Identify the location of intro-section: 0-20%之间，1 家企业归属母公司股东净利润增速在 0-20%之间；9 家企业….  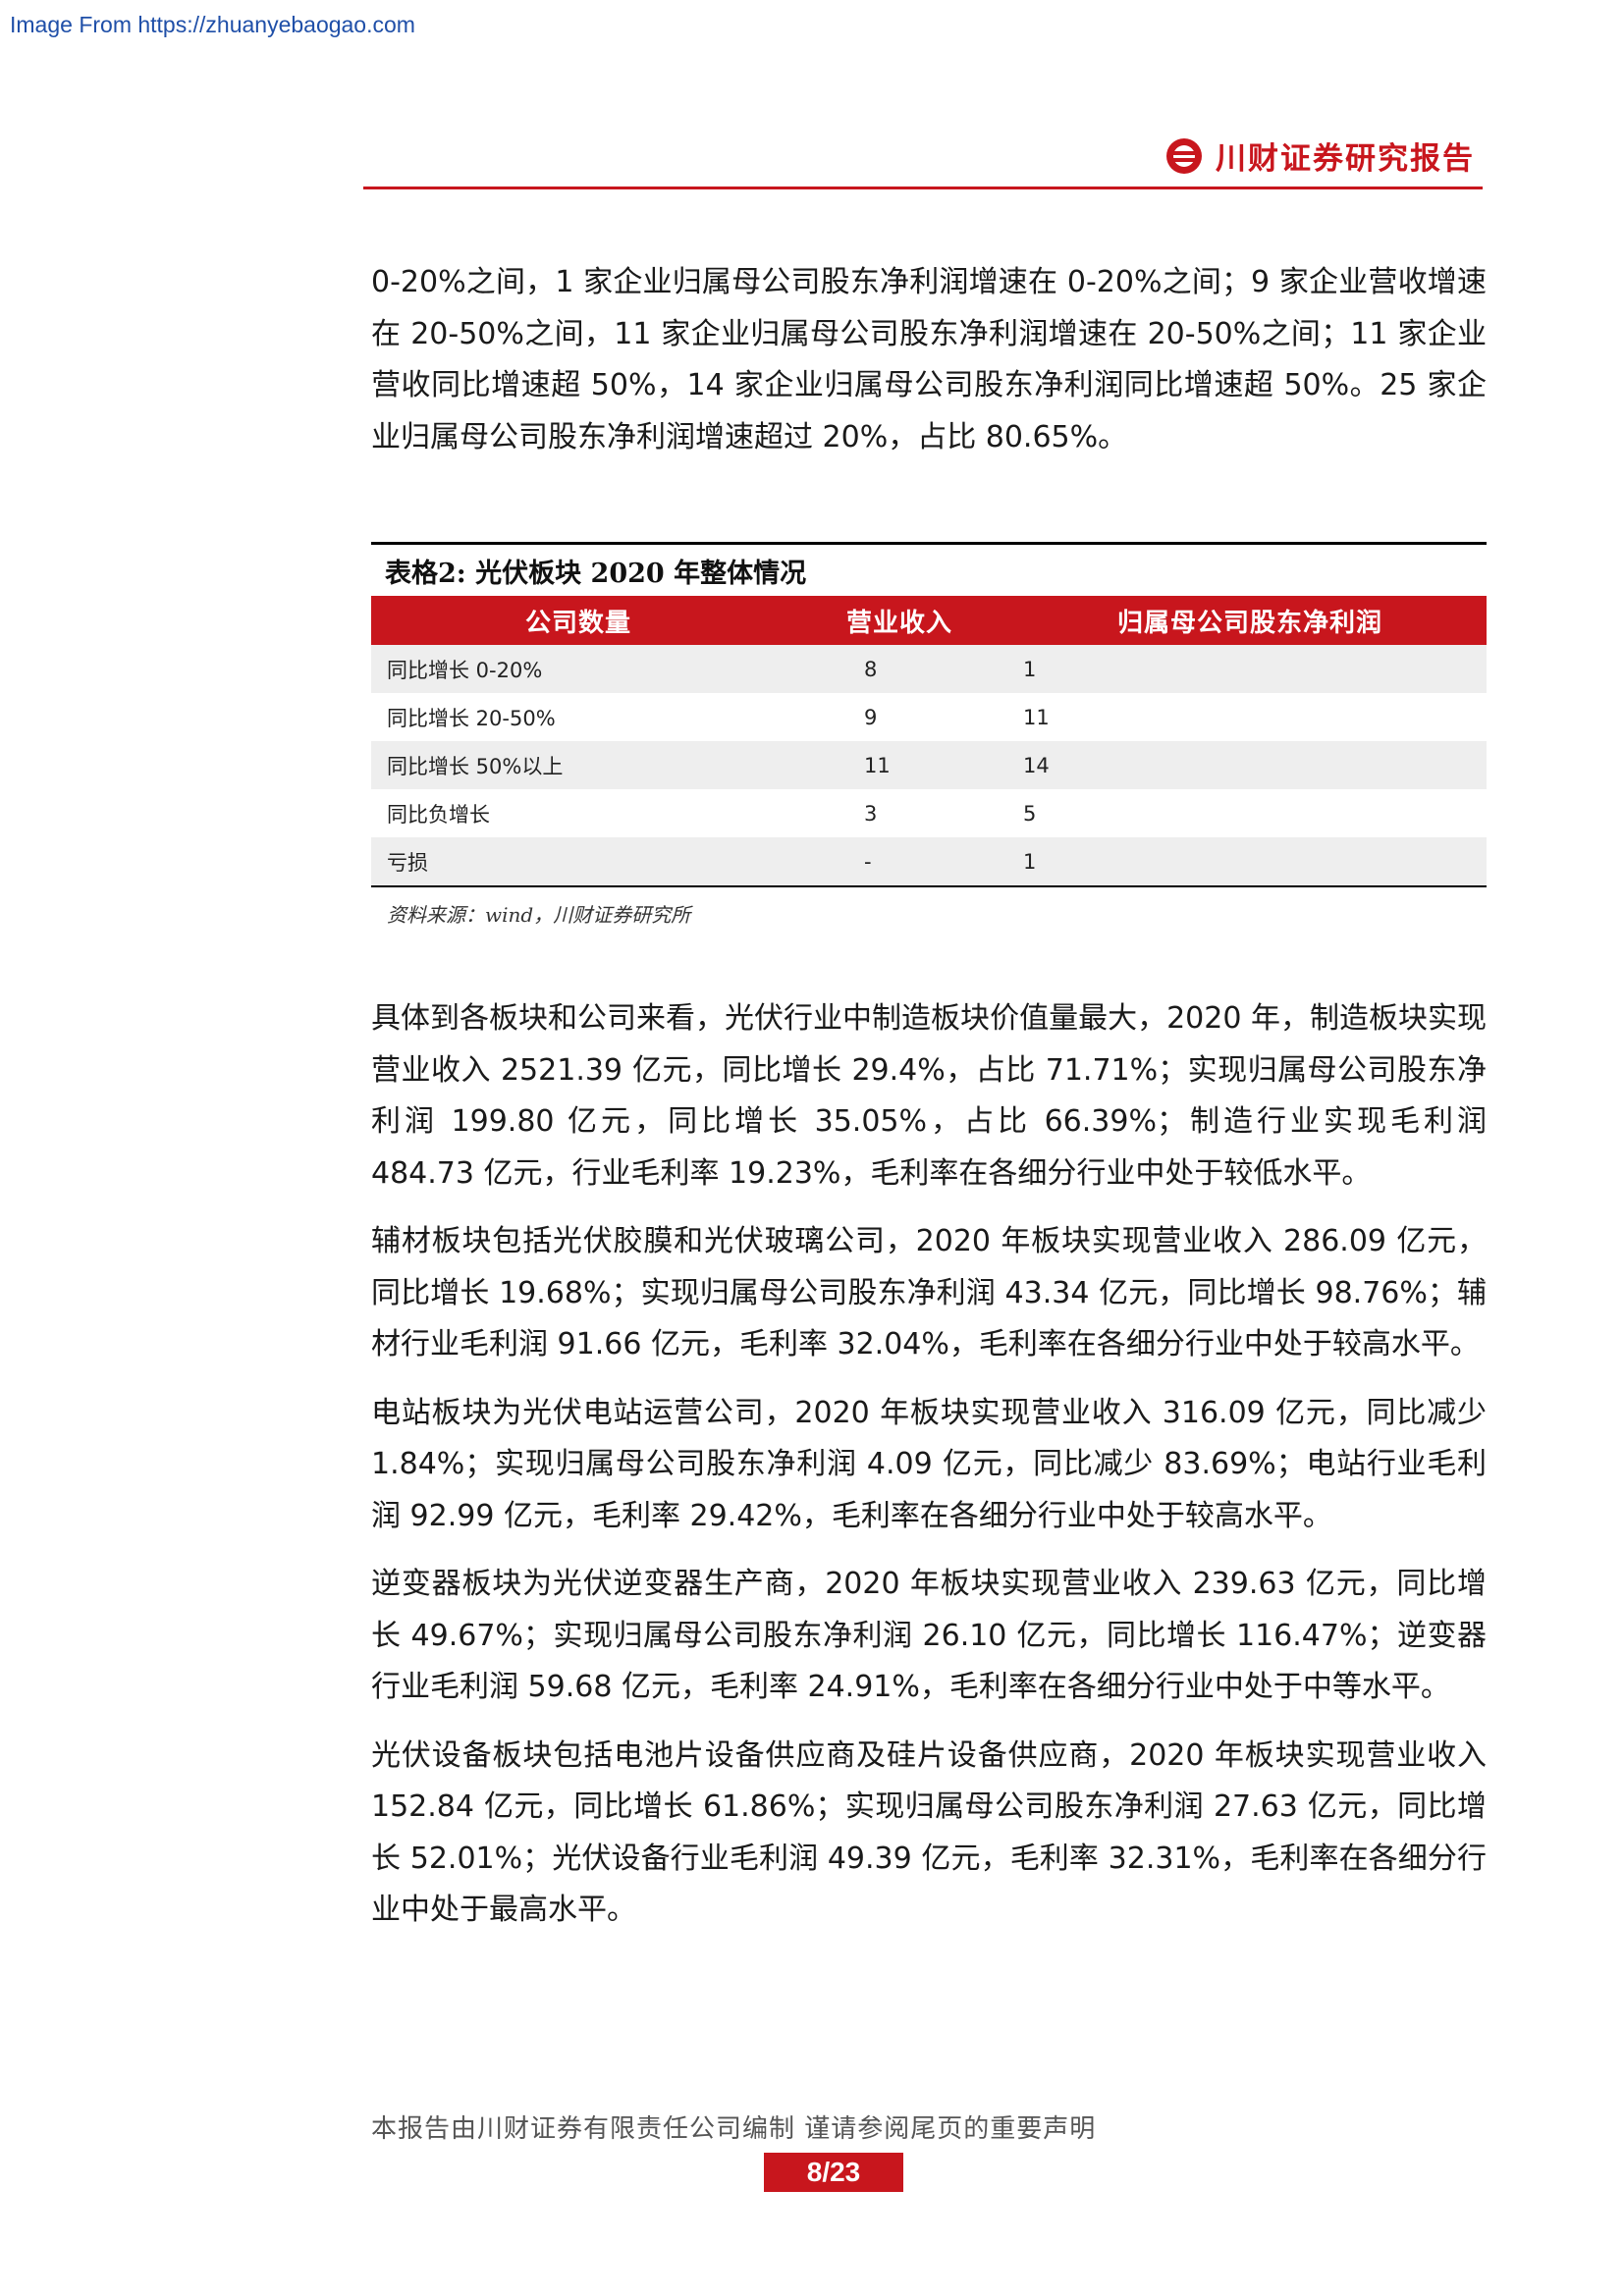
(929, 360).